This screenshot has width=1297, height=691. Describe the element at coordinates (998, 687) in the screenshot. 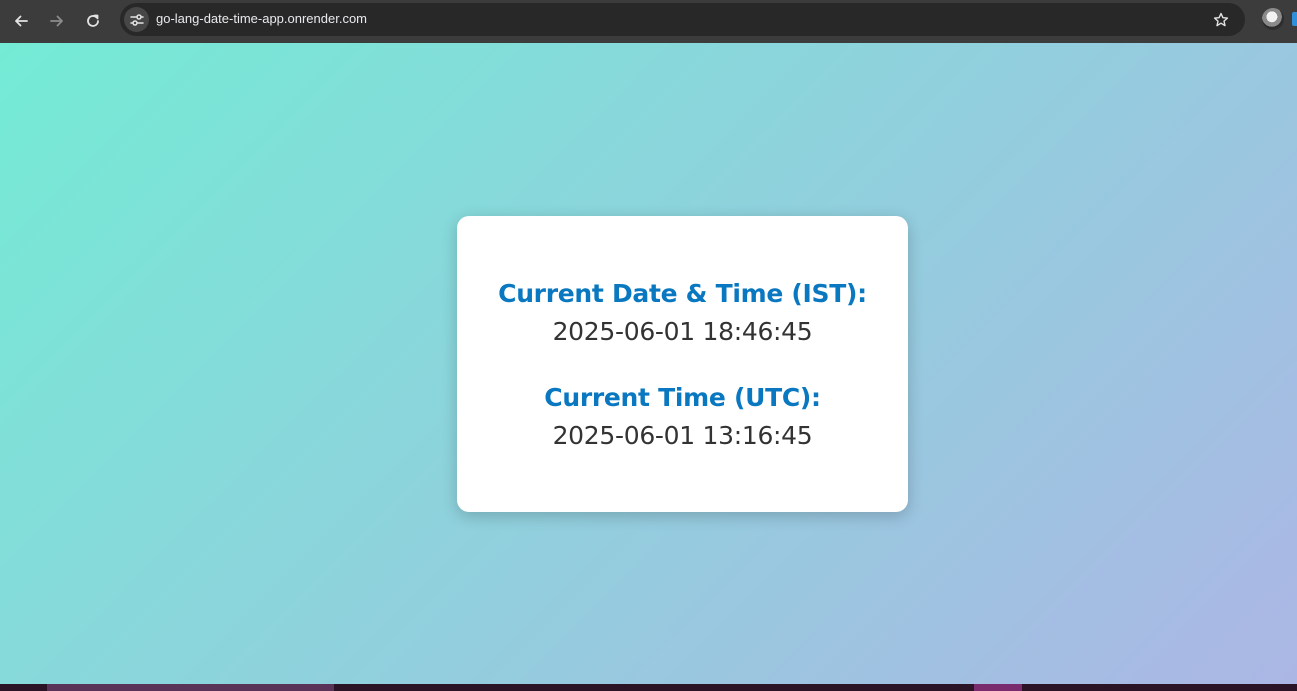

I see `taskbar-app-icon` at that location.